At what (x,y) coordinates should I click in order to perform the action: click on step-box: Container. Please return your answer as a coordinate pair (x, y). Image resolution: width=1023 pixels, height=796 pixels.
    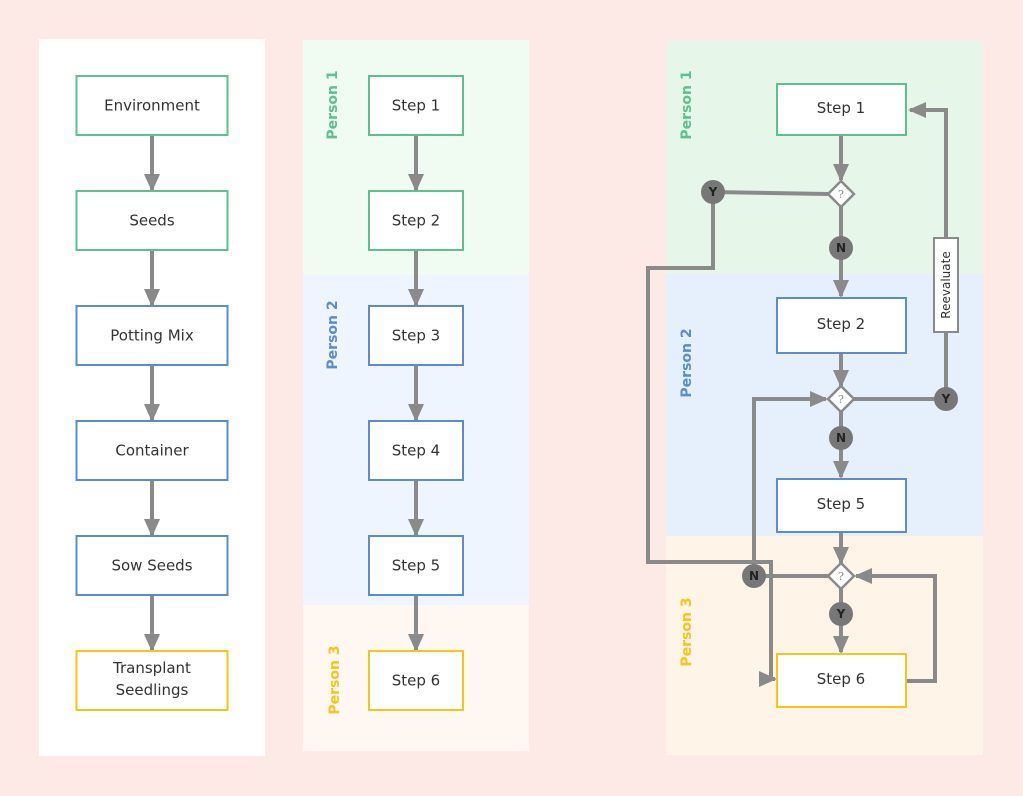
    Looking at the image, I should click on (152, 450).